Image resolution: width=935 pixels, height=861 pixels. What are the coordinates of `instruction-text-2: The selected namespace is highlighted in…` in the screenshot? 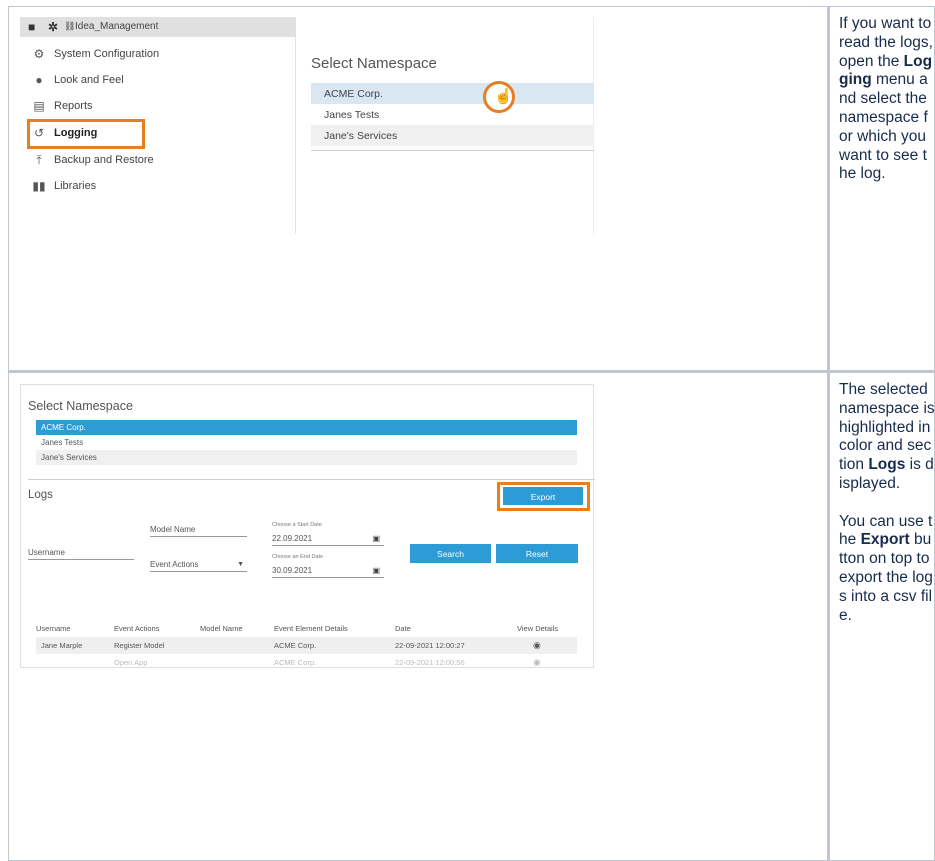 It's located at (887, 512).